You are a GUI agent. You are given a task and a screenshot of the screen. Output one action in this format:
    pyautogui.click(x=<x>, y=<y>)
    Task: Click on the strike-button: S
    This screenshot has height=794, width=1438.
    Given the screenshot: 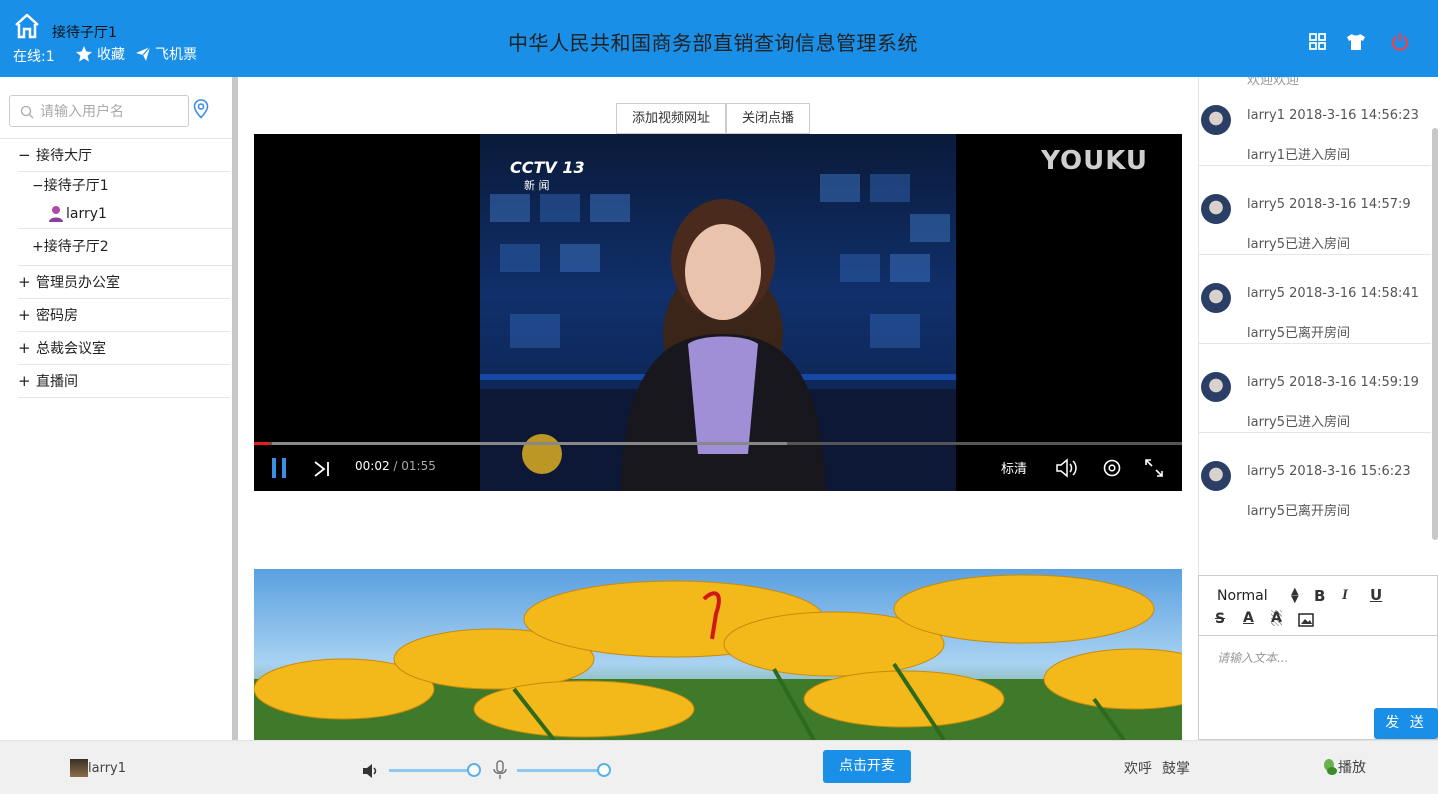 What is the action you would take?
    pyautogui.click(x=1220, y=619)
    